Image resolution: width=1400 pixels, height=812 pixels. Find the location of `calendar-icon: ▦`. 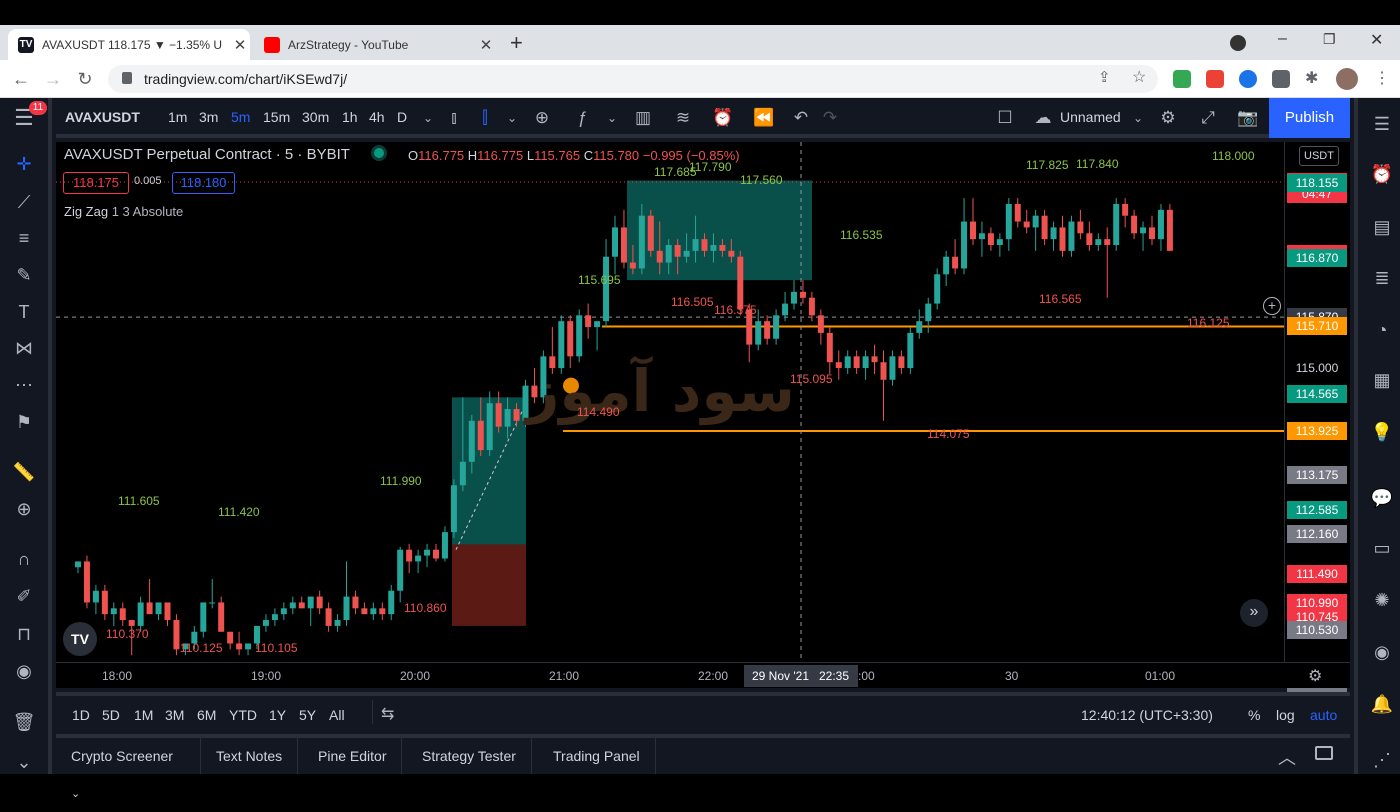

calendar-icon: ▦ is located at coordinates (1382, 380).